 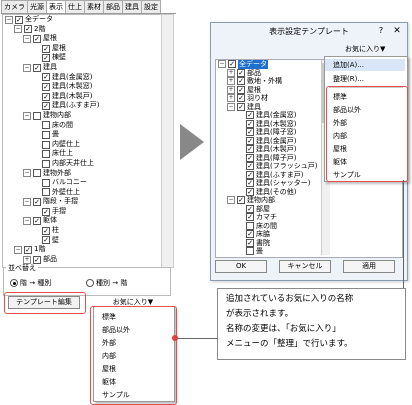 I want to click on ok-button: OK, so click(x=241, y=266).